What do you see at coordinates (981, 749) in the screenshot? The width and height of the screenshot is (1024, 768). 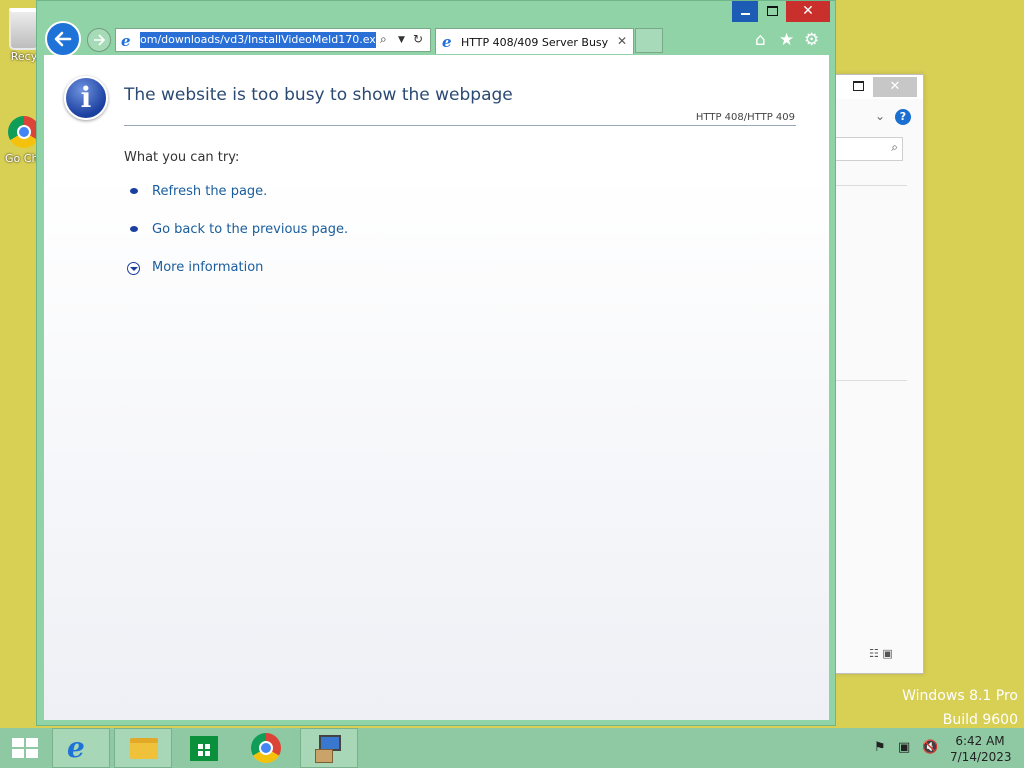 I see `taskbar-clock: 6:42 AM 7/14/2023` at bounding box center [981, 749].